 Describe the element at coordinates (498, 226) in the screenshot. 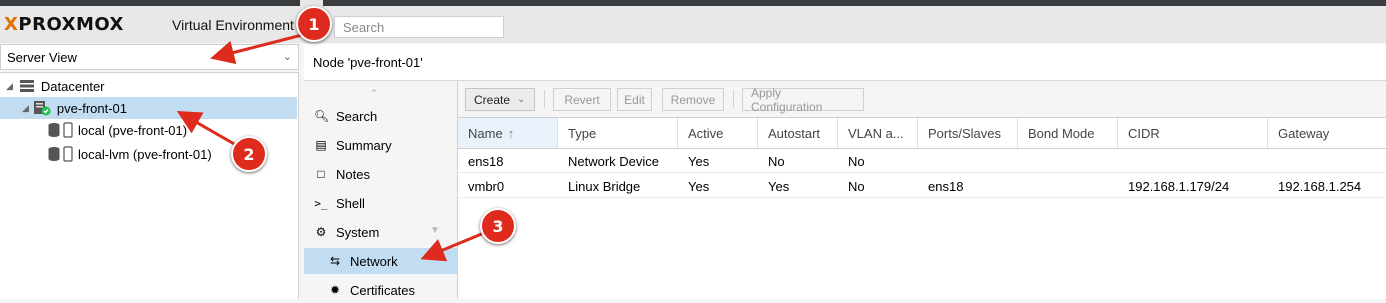

I see `step-marker-3: 3` at that location.